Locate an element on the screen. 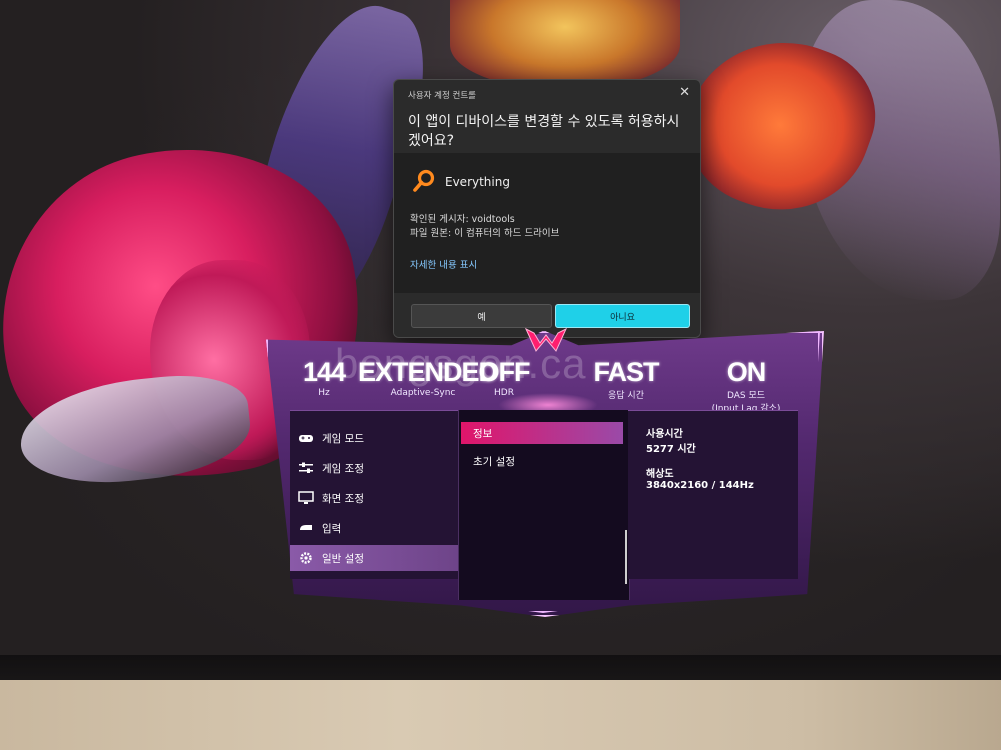 The width and height of the screenshot is (1001, 750). das-mode-stat: ON DAS 모드 (Input Lag 감소) is located at coordinates (746, 385).